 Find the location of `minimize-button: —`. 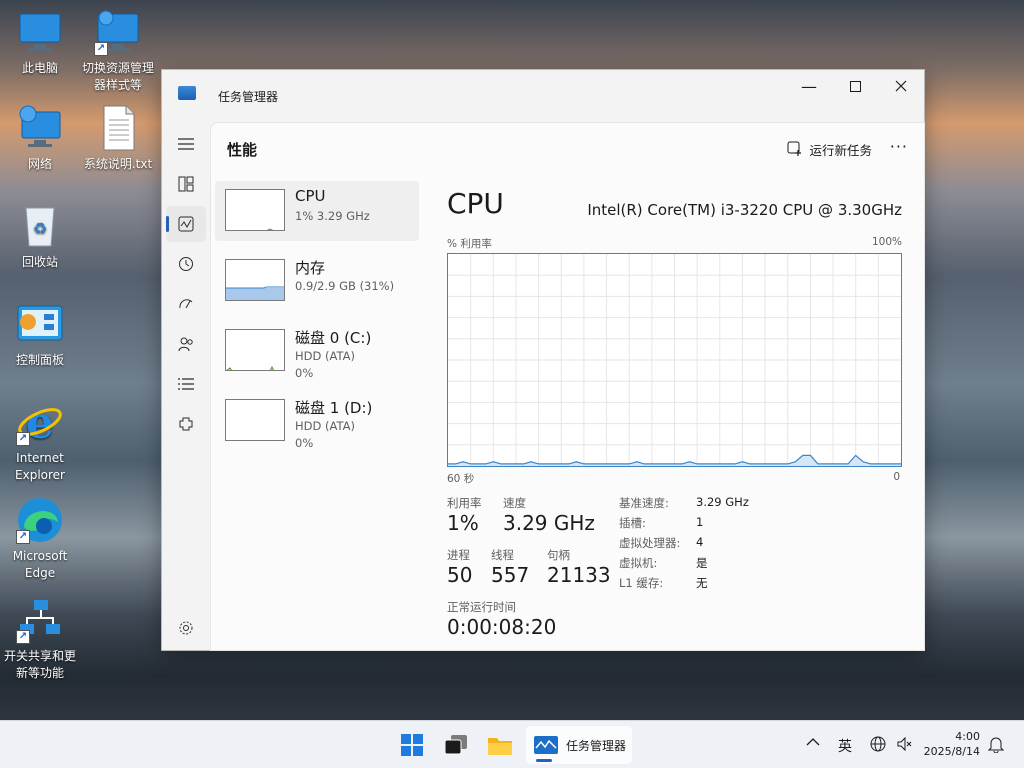

minimize-button: — is located at coordinates (809, 86).